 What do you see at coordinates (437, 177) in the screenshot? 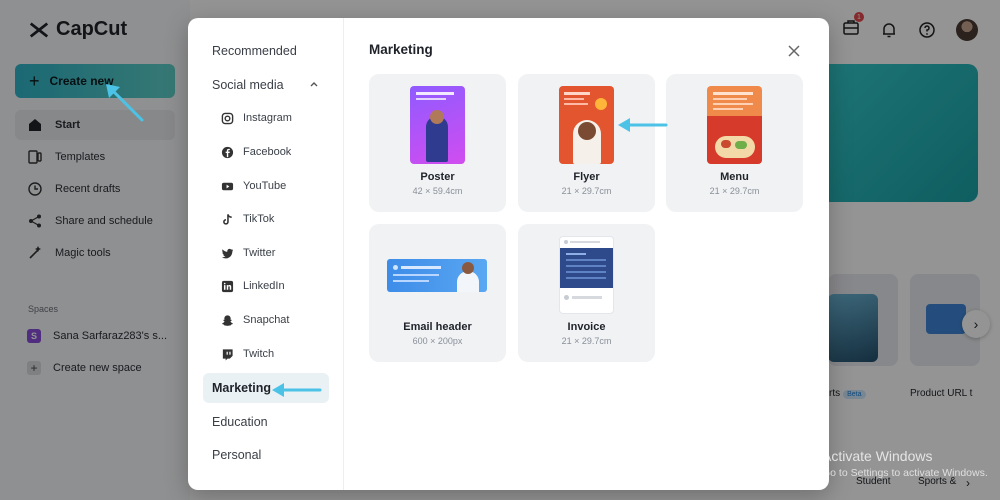
I see `template-name: Poster` at bounding box center [437, 177].